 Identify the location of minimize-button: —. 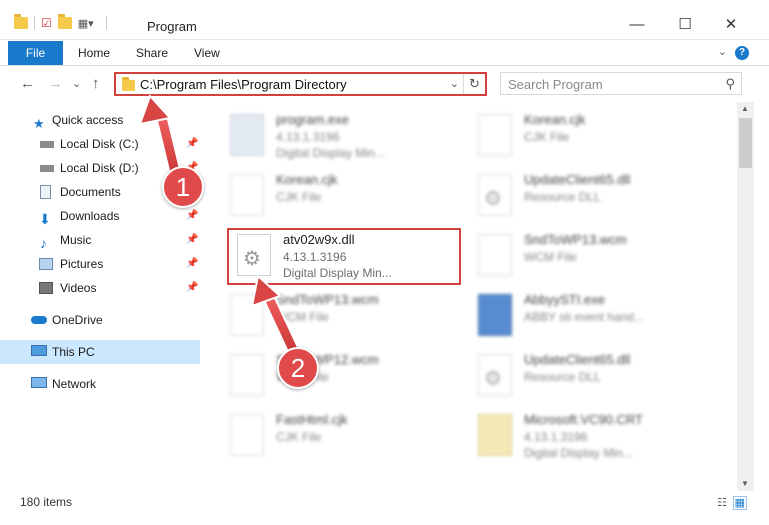
(637, 26).